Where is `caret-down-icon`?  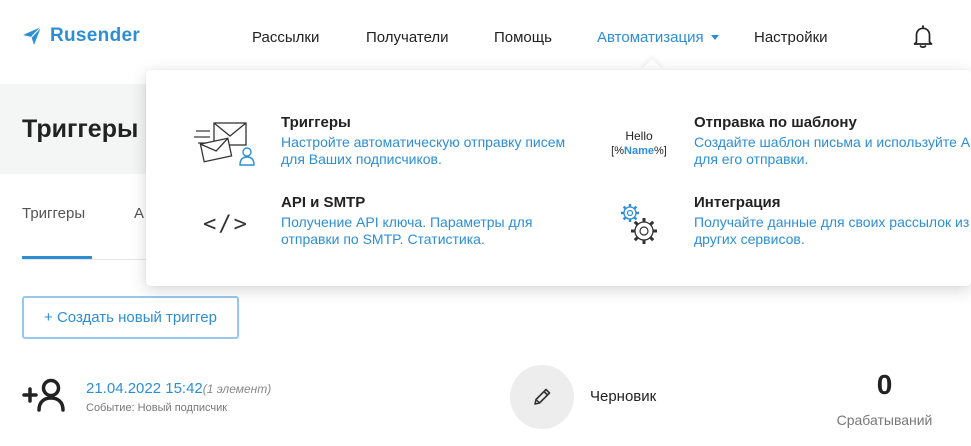 caret-down-icon is located at coordinates (714, 37).